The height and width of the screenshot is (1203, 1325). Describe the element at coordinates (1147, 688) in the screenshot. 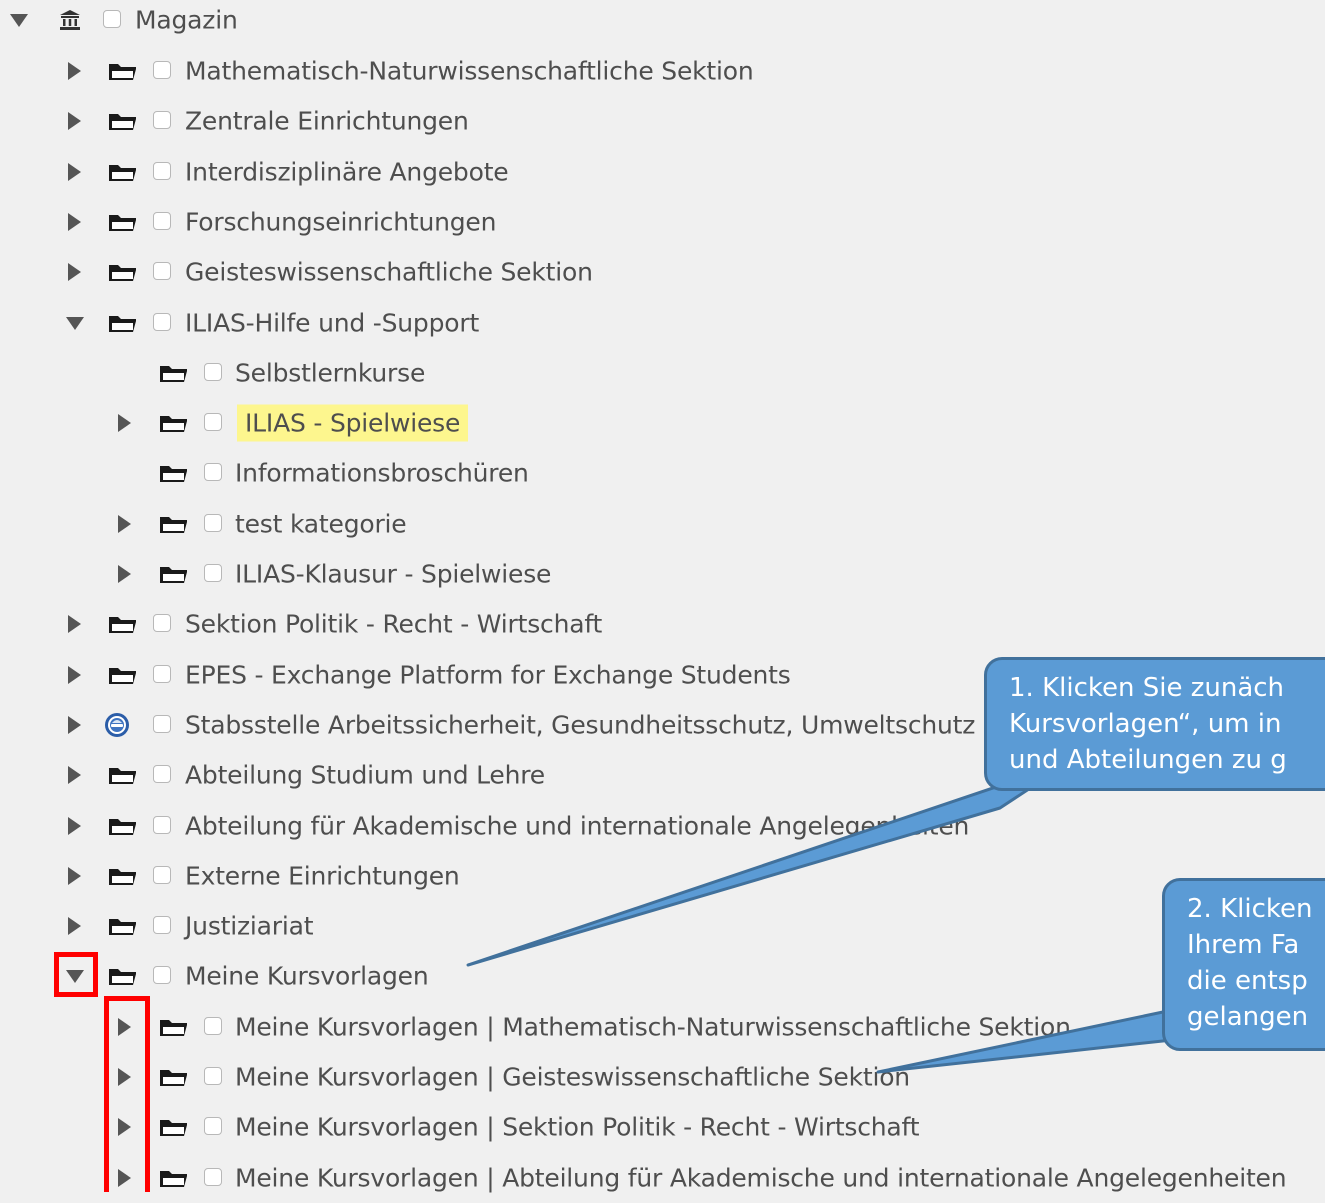

I see `callout-1-line-1: 1. Klicken Sie zunäch` at that location.